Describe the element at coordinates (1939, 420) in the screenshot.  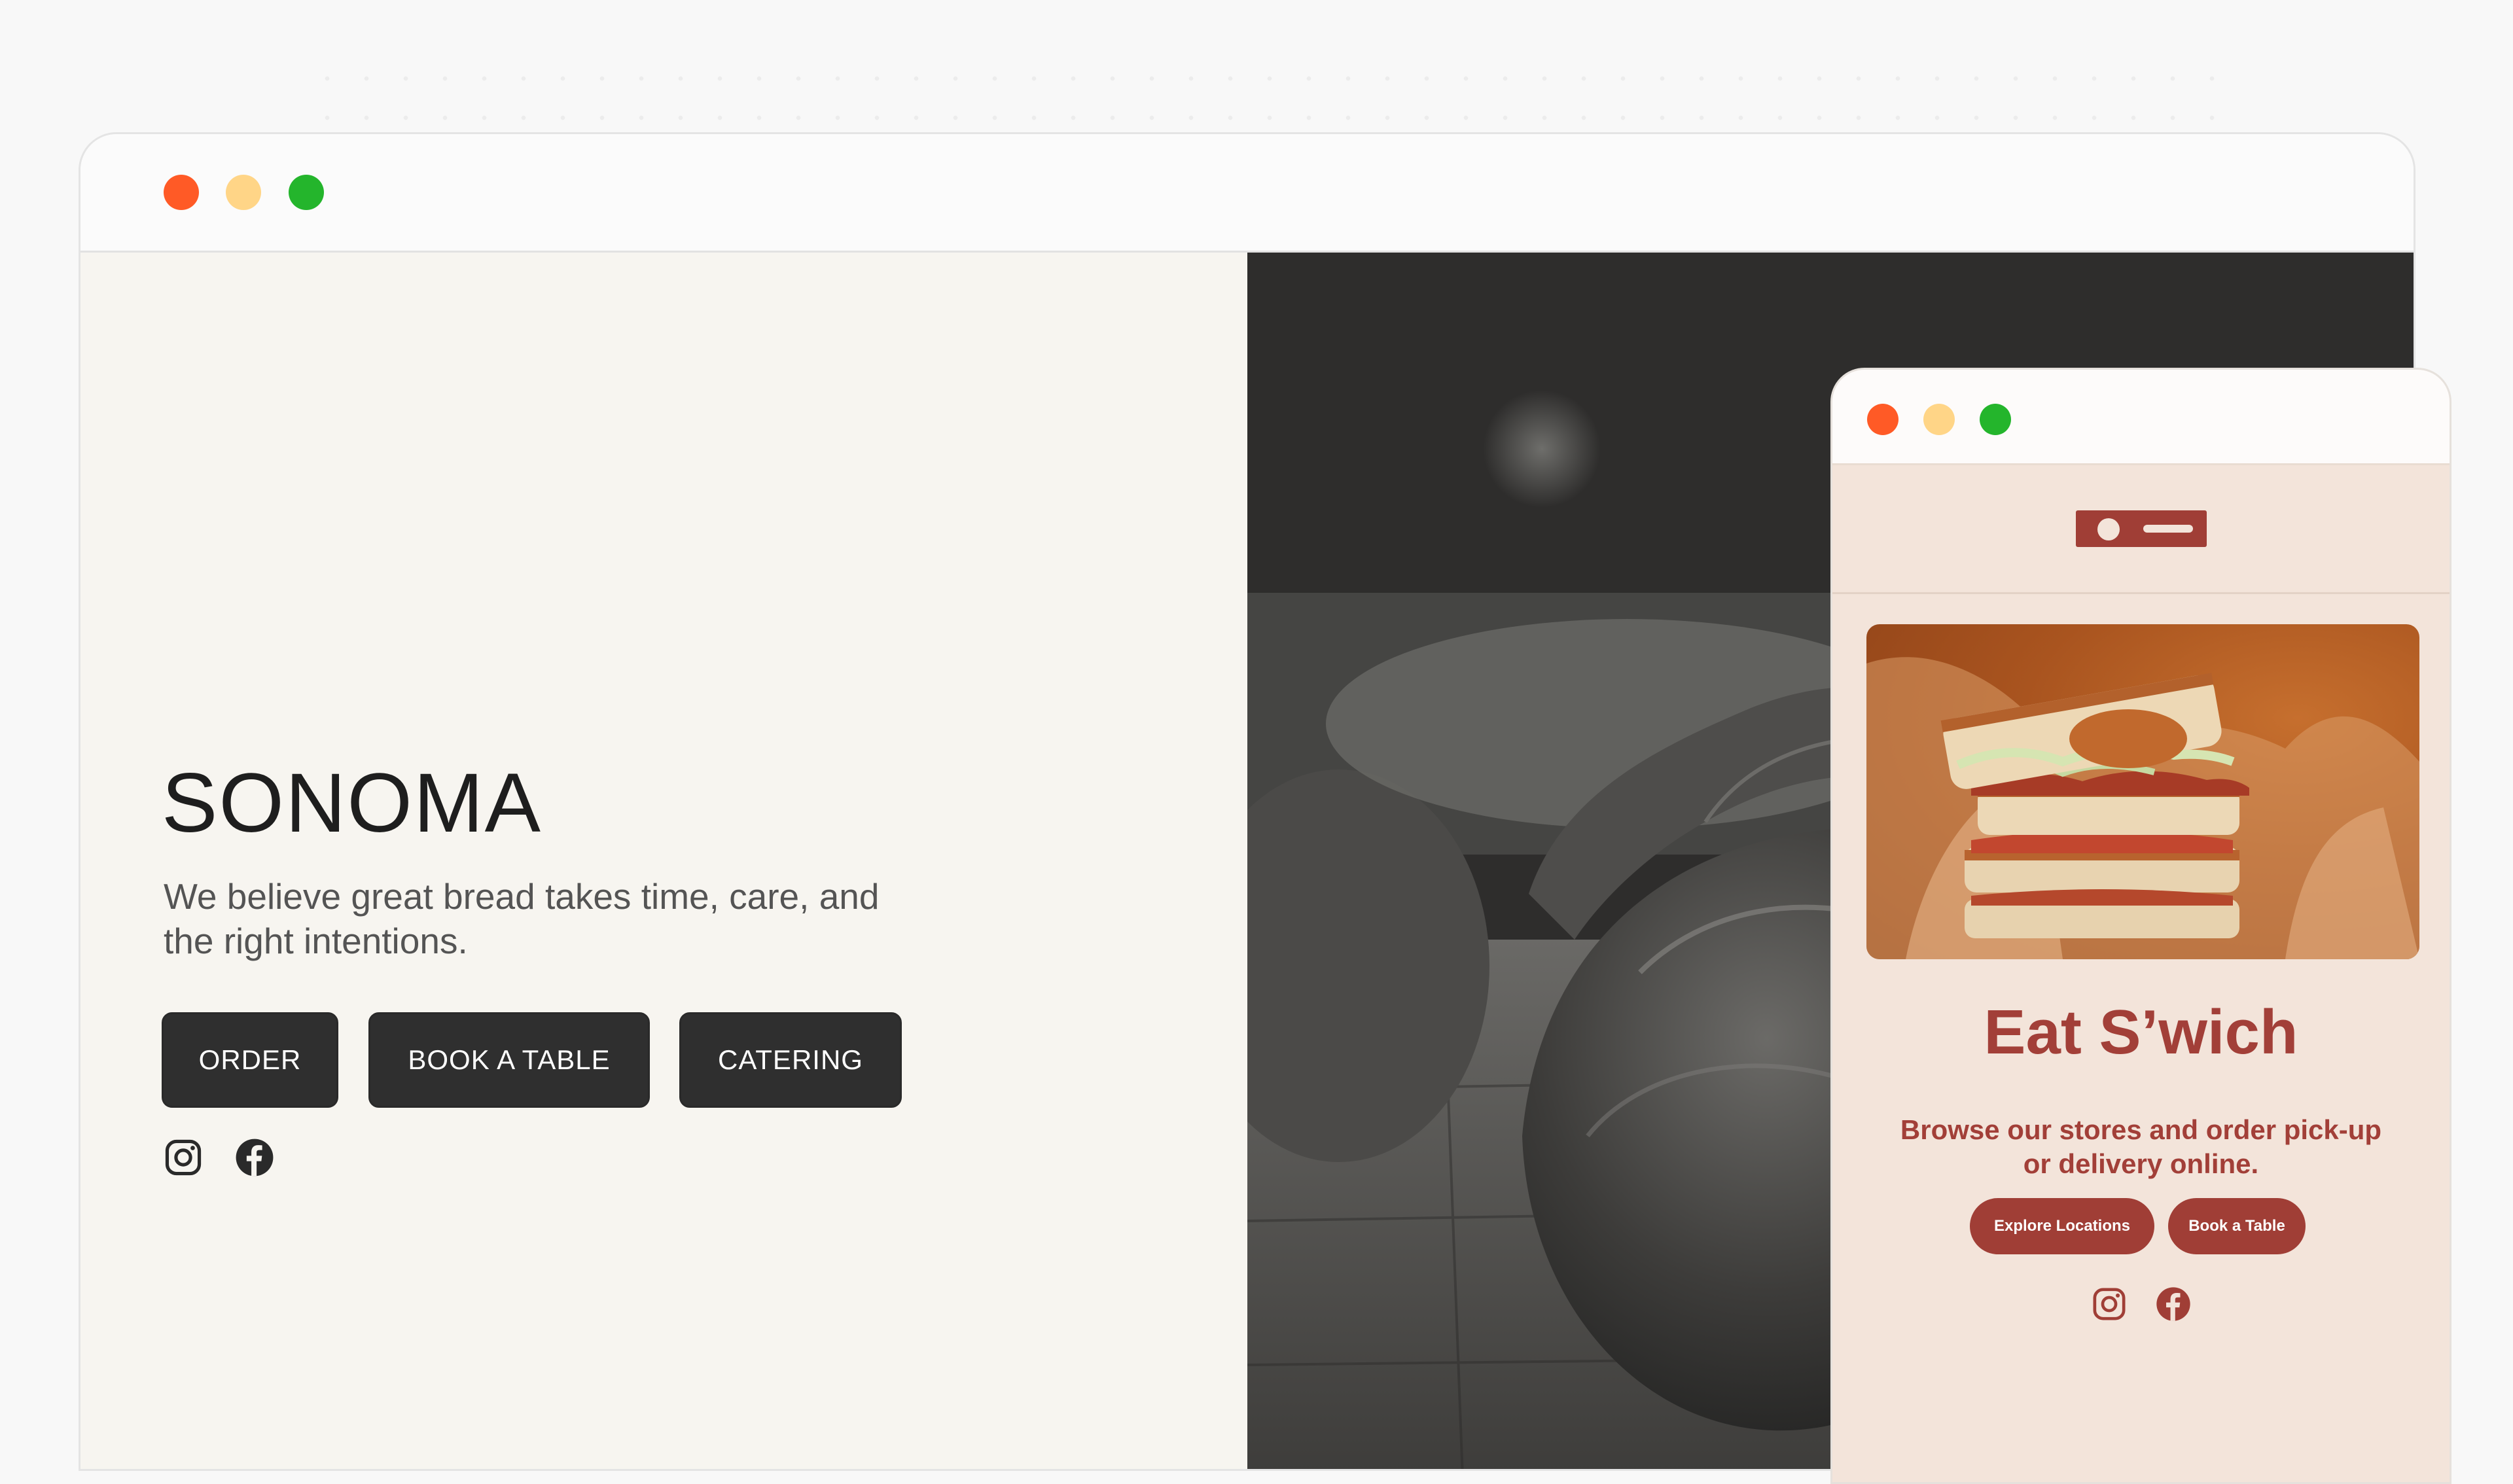
I see `mobile-minimize-button` at that location.